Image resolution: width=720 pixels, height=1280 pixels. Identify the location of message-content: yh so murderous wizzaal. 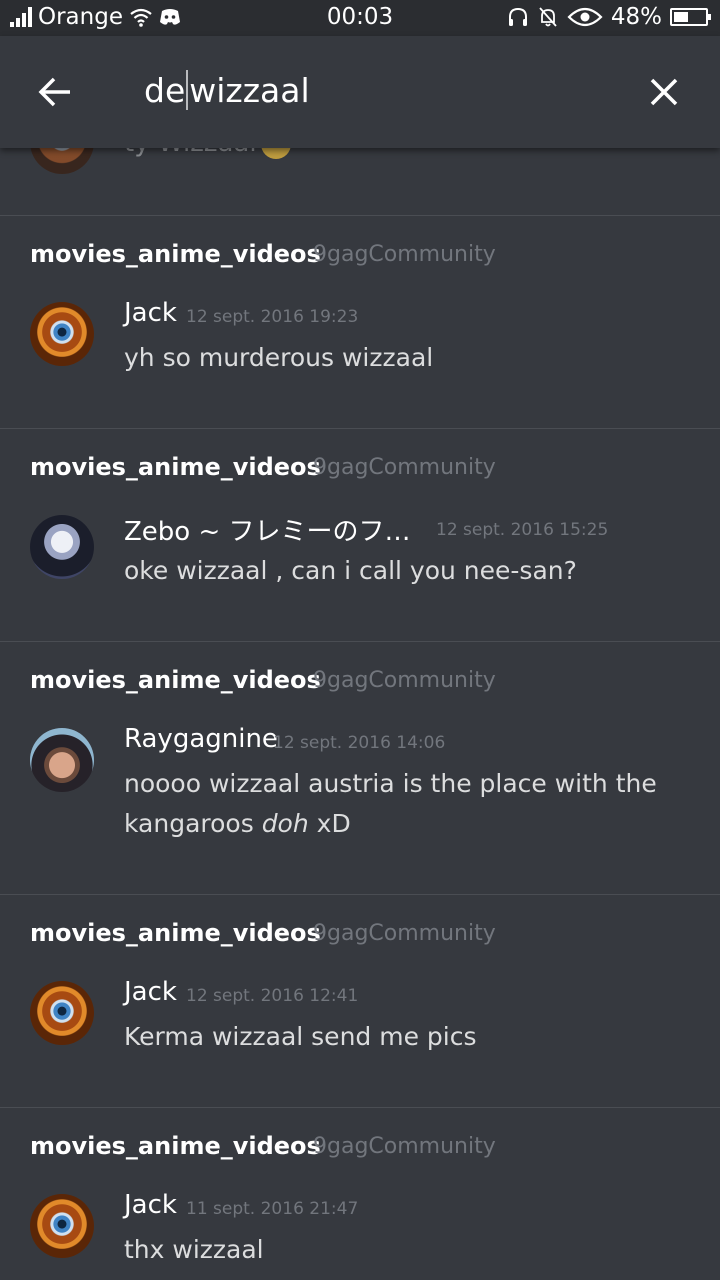
(279, 357).